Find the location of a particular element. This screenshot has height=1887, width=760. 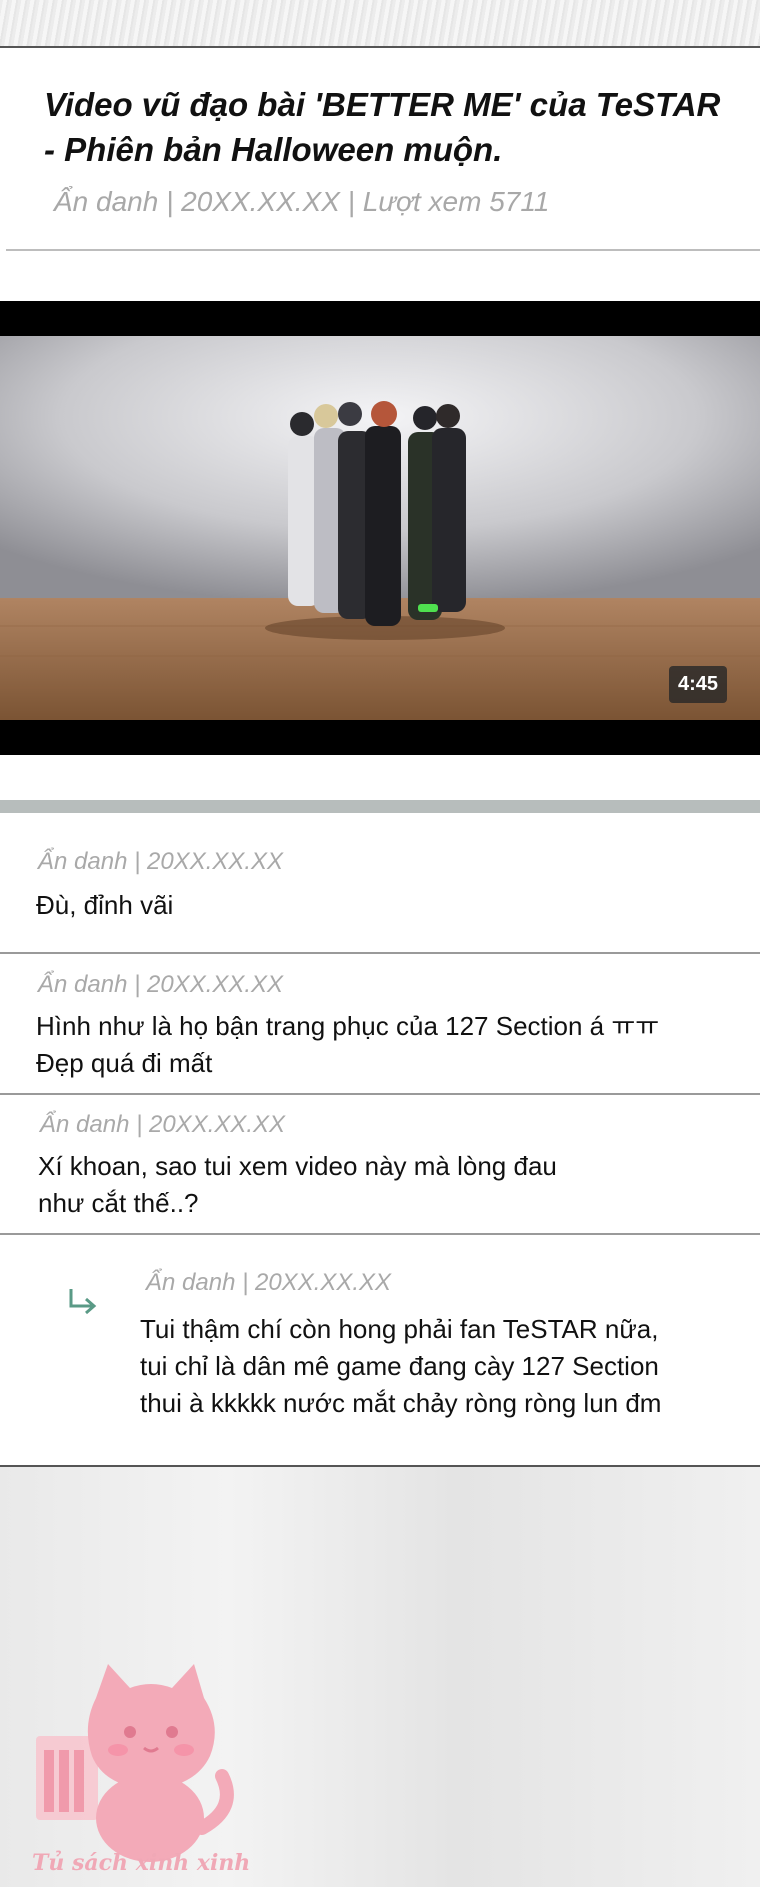

background-texture-top is located at coordinates (380, 23).